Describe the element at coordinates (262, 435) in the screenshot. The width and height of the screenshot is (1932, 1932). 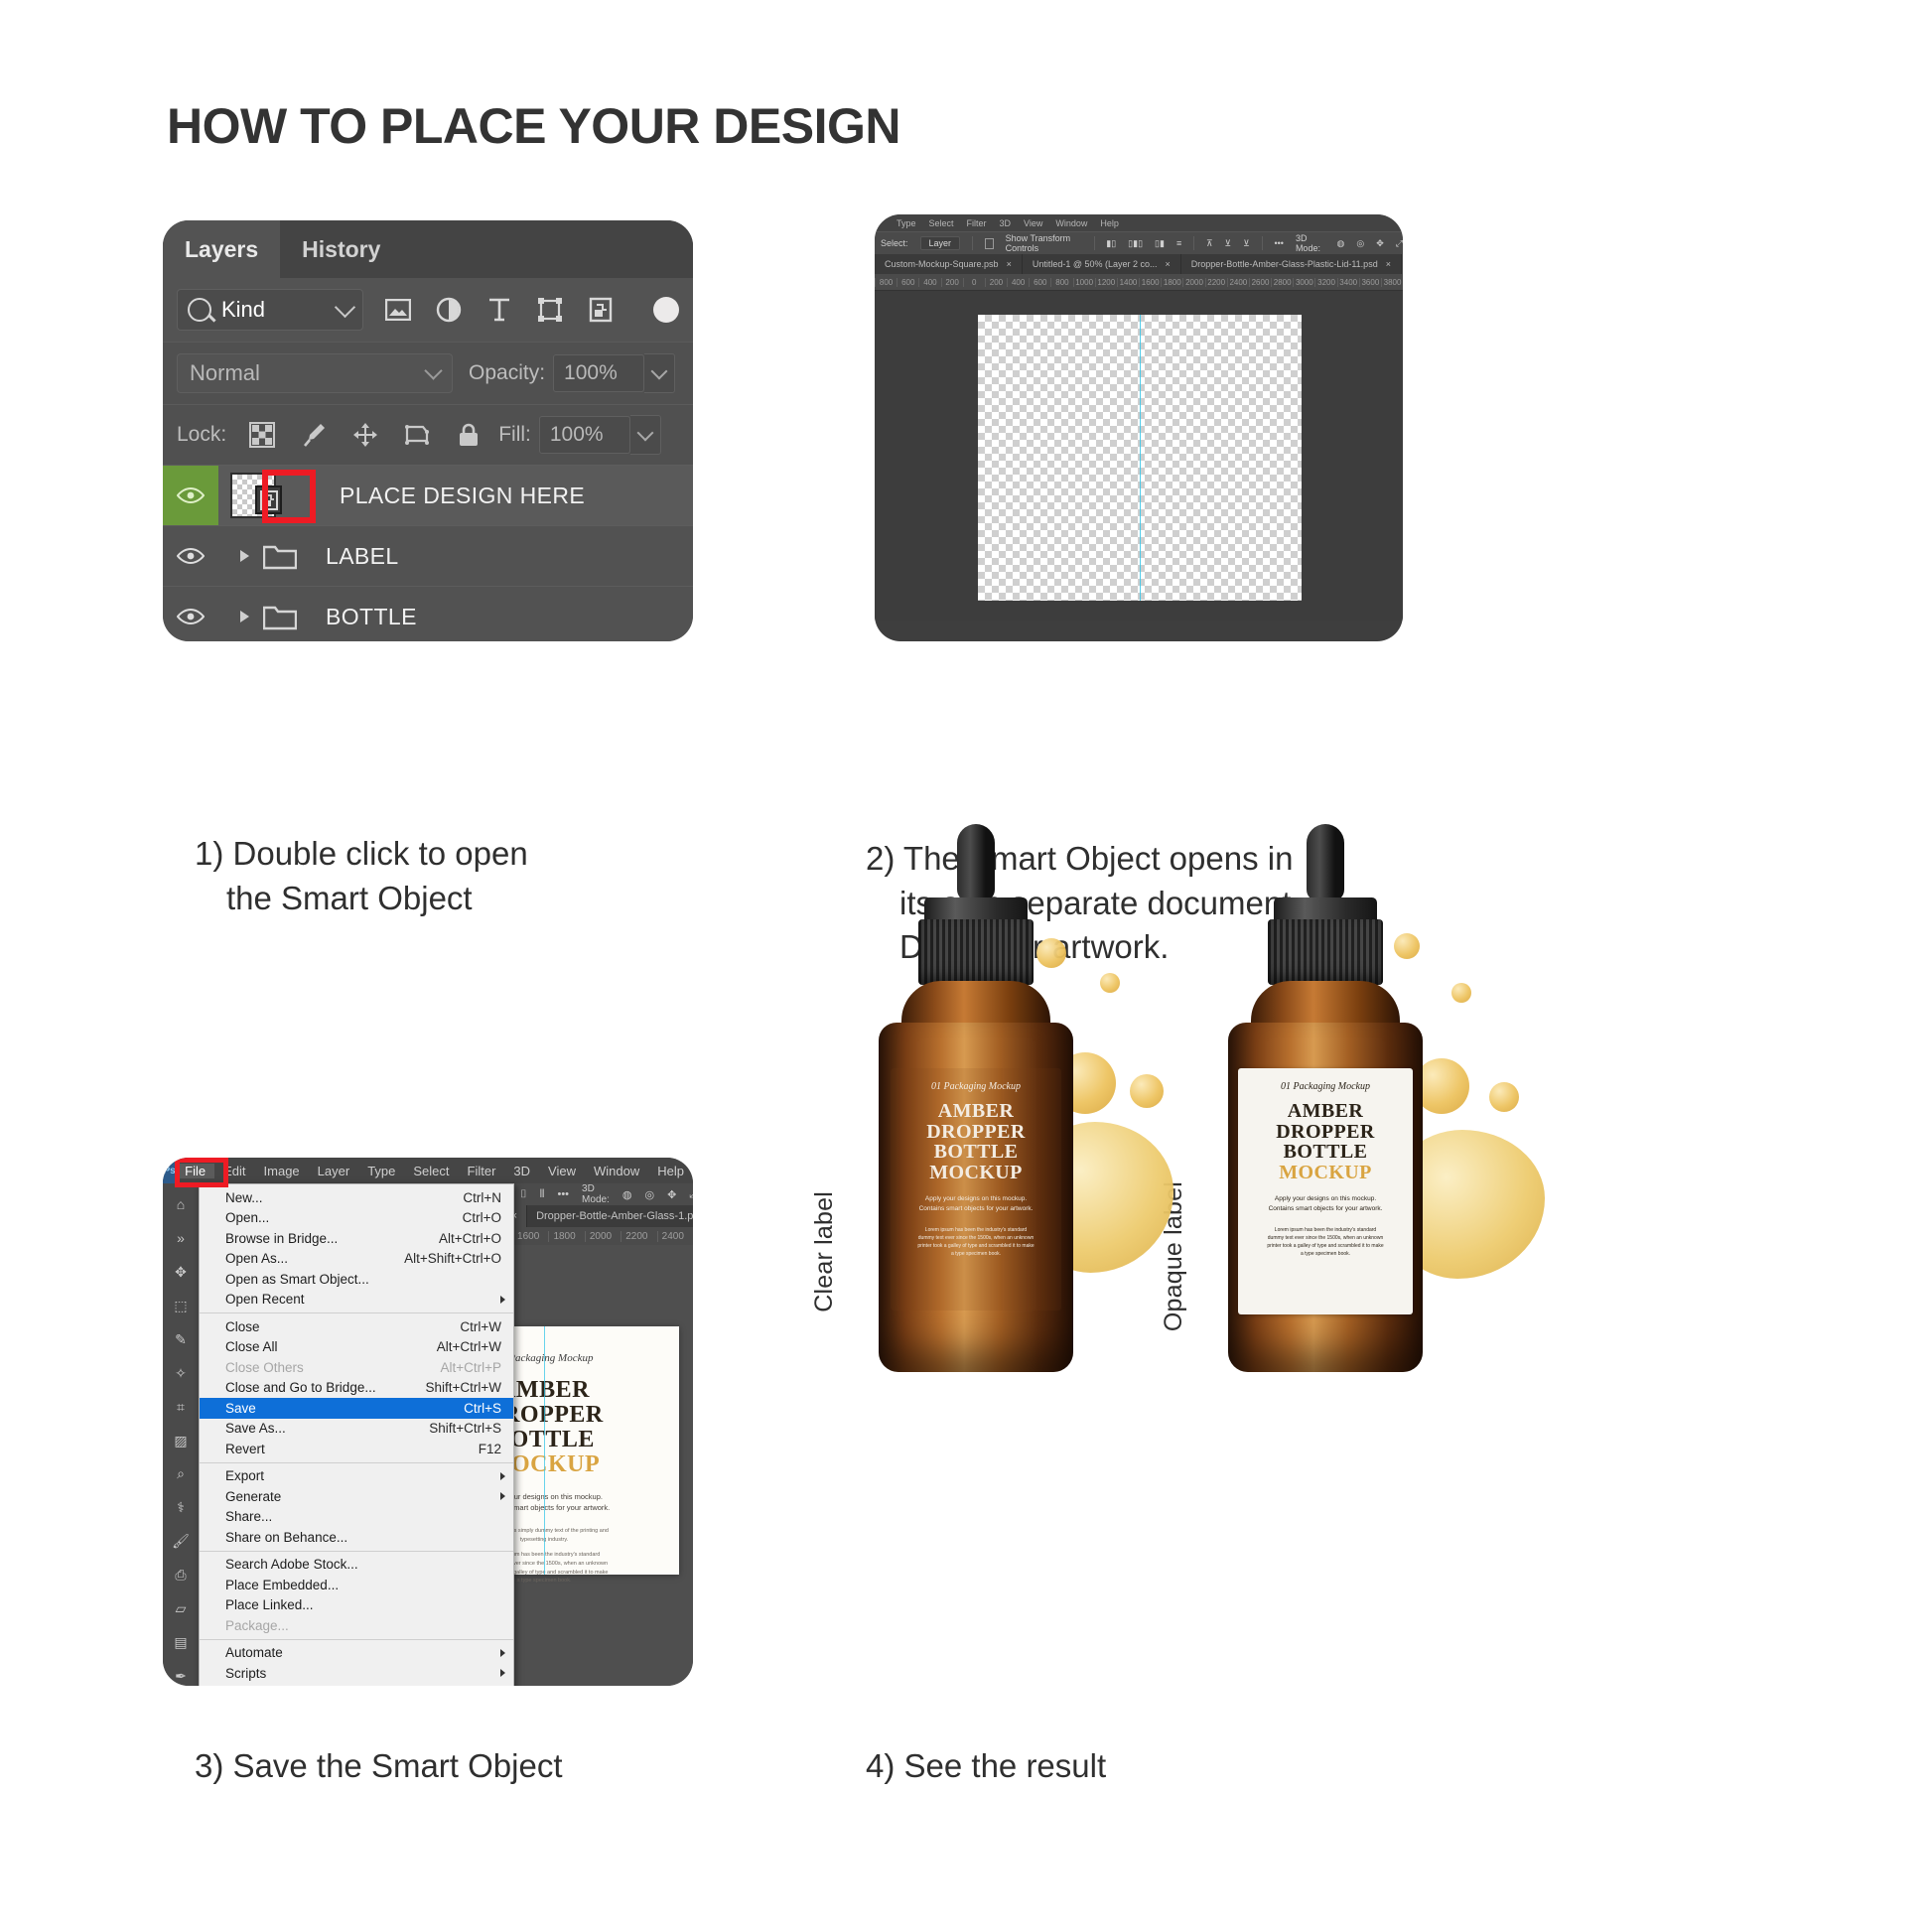
I see `lock-transparent-pixels-icon` at that location.